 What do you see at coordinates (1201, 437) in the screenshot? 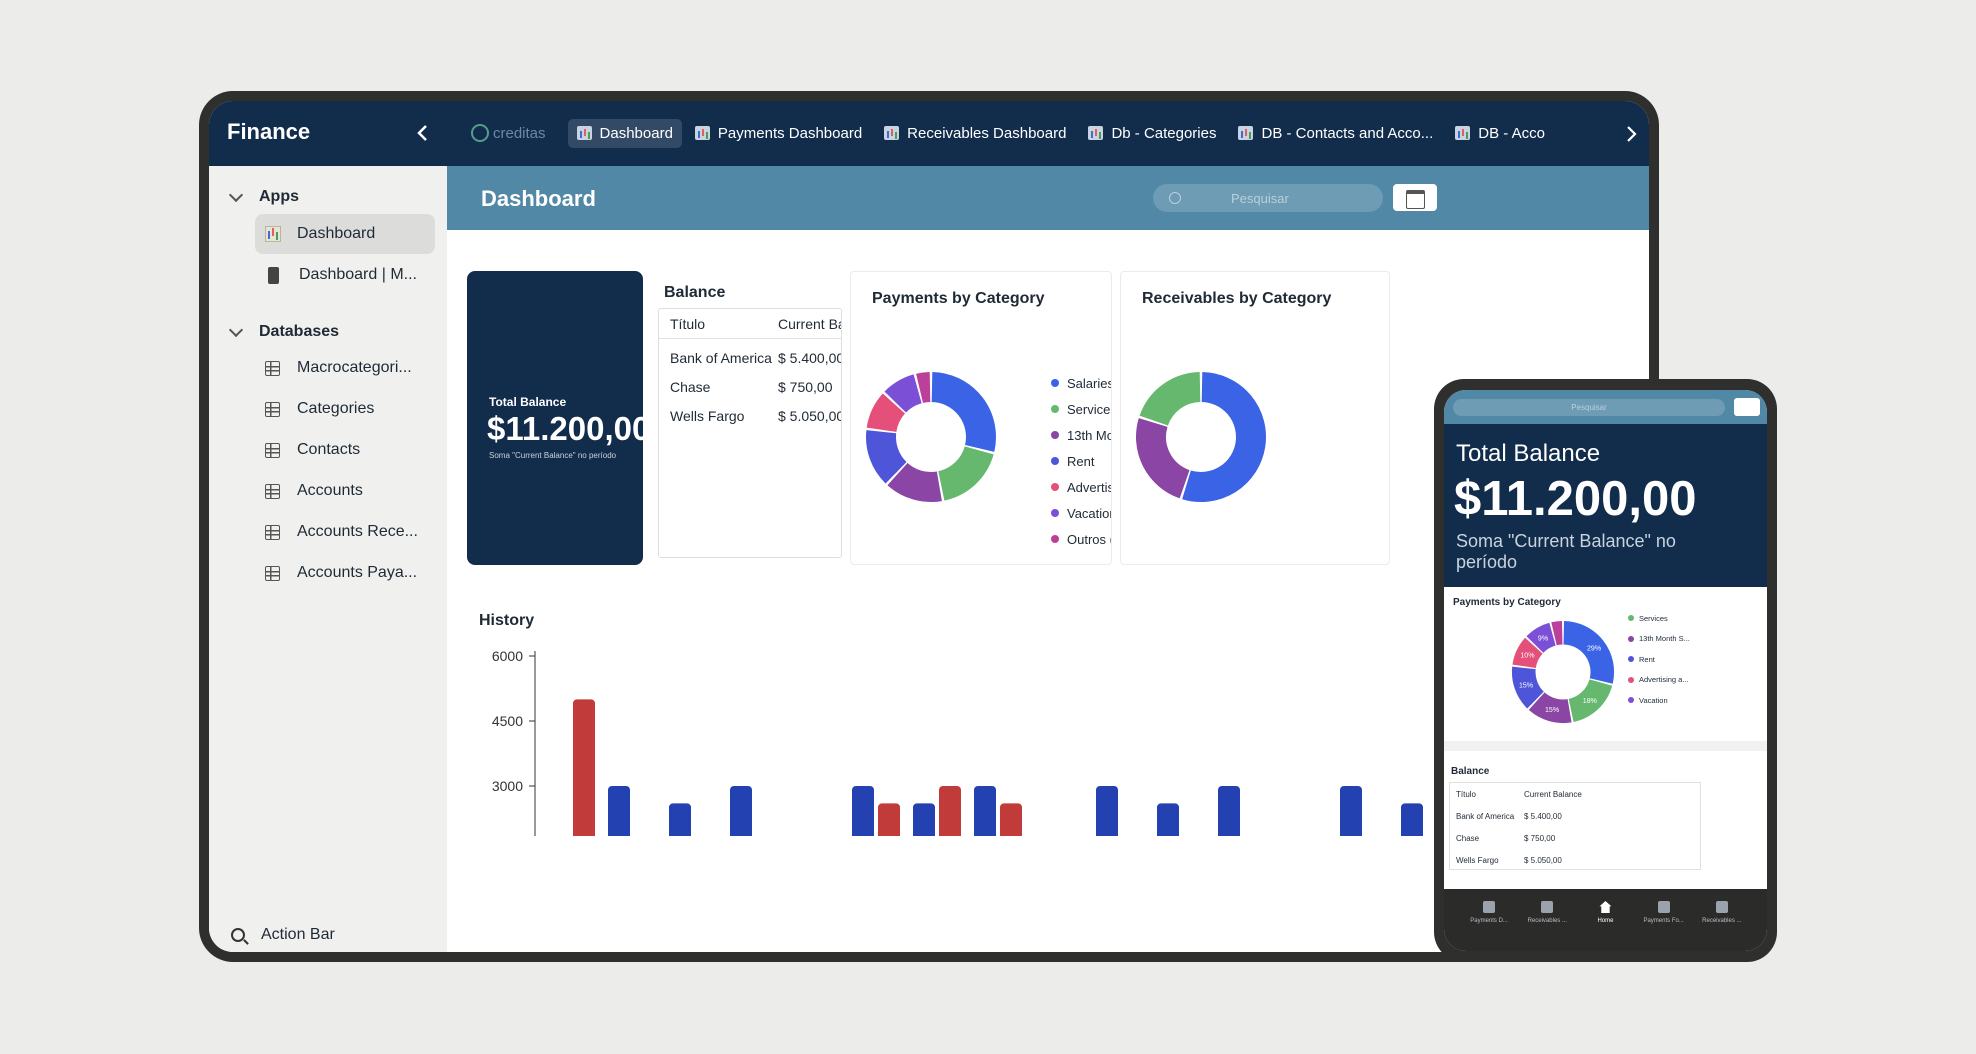
I see `receivables-donut-chart` at bounding box center [1201, 437].